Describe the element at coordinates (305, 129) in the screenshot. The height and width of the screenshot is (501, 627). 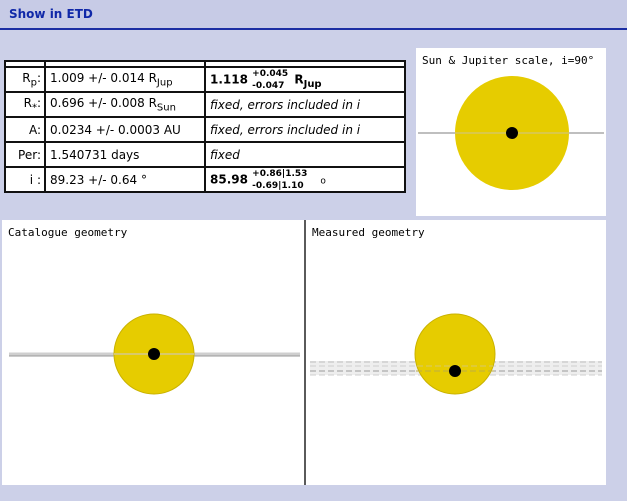
I see `param-measured-a: fixed, errors included in i` at that location.